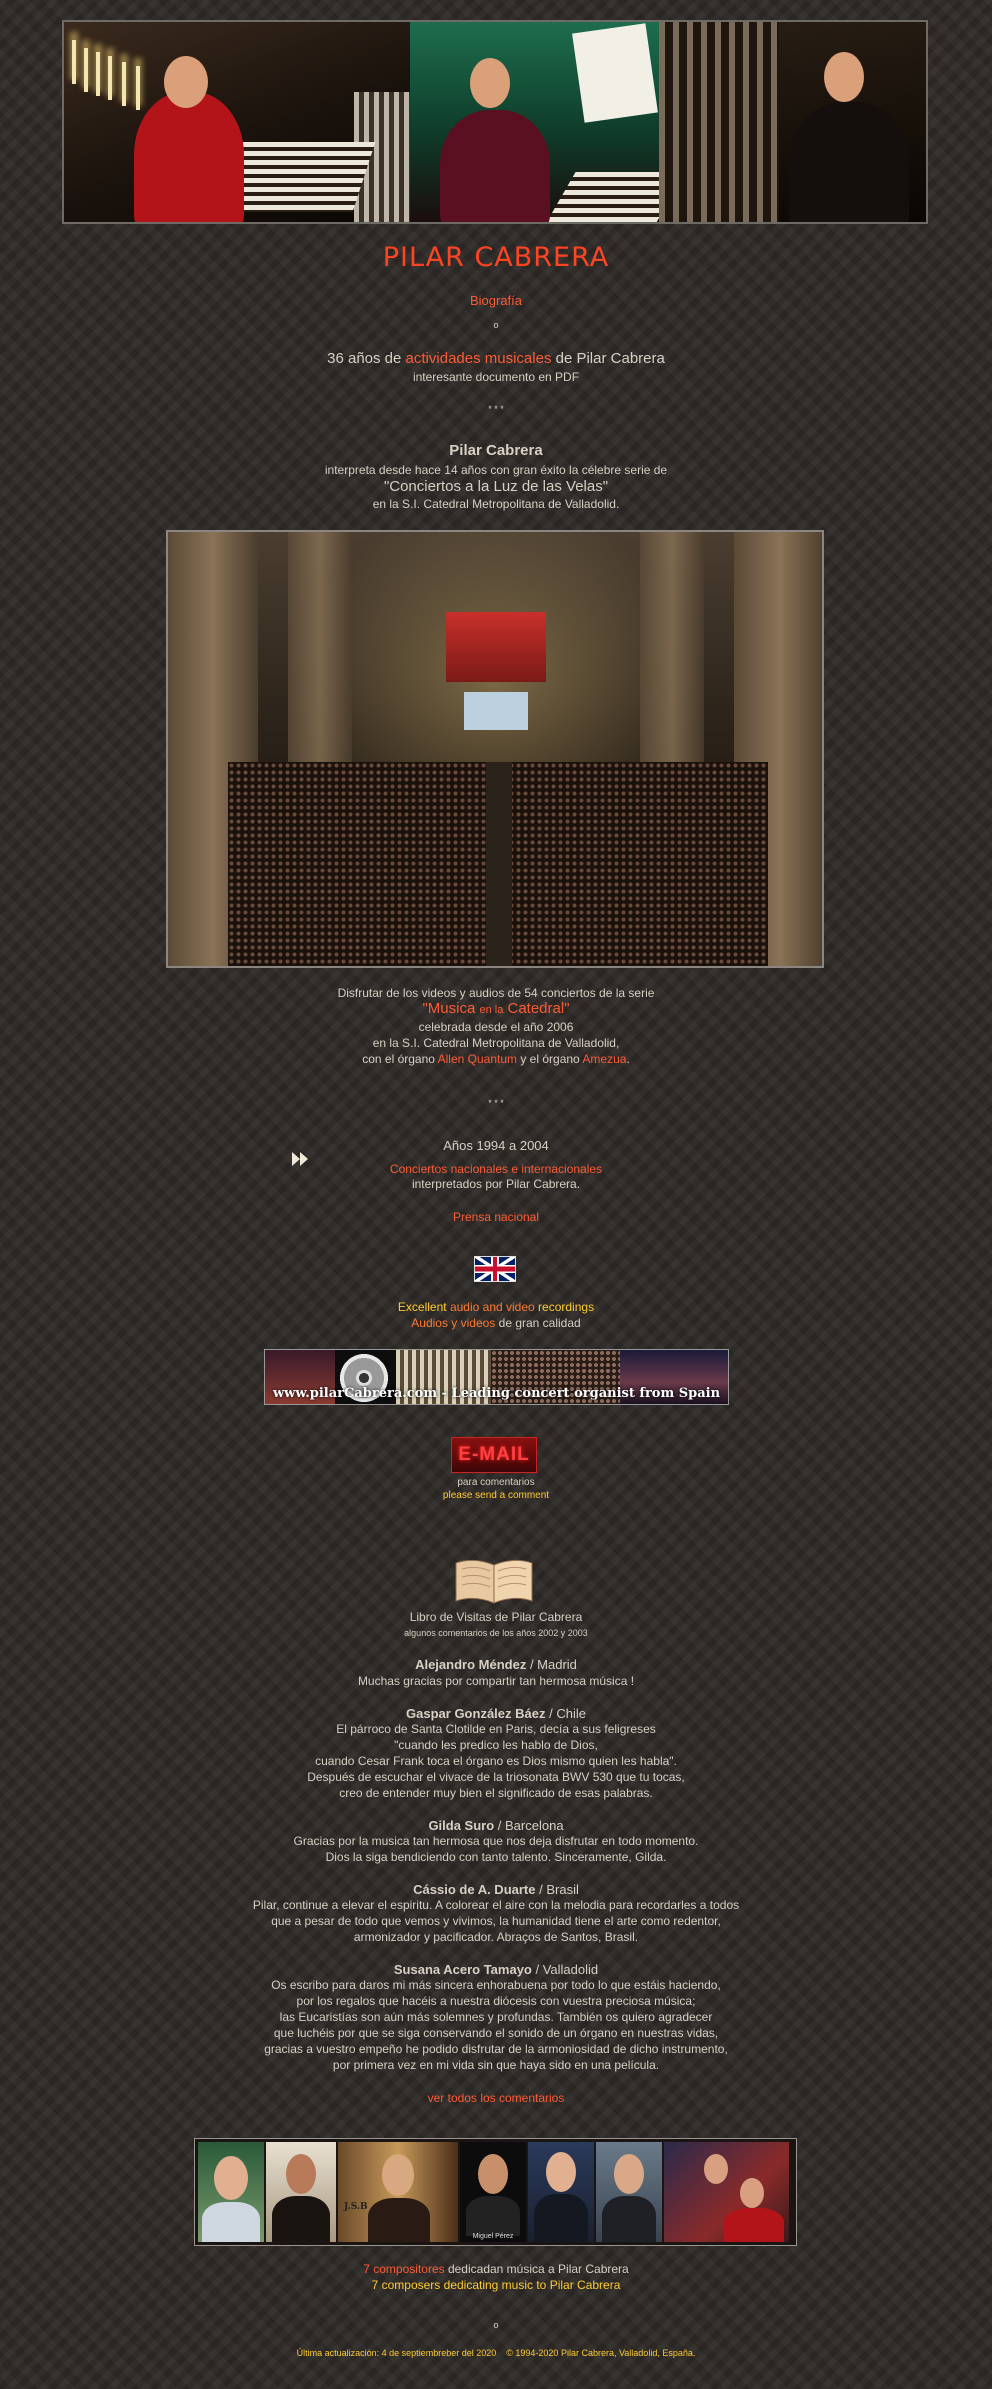 The image size is (992, 2389). Describe the element at coordinates (557, 1889) in the screenshot. I see `comment-place: / Brasil` at that location.